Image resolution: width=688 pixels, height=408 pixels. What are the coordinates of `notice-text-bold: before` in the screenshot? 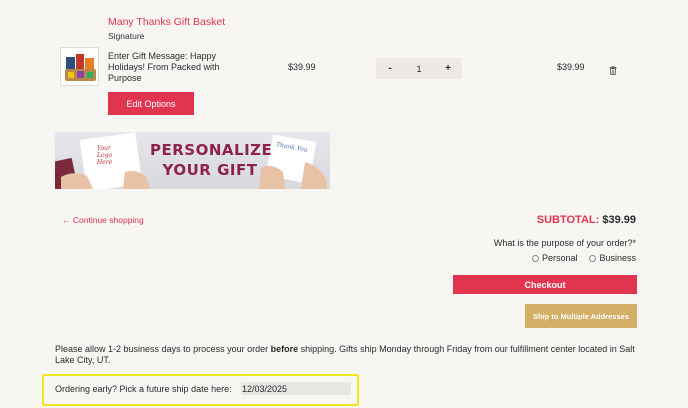 It's located at (284, 349).